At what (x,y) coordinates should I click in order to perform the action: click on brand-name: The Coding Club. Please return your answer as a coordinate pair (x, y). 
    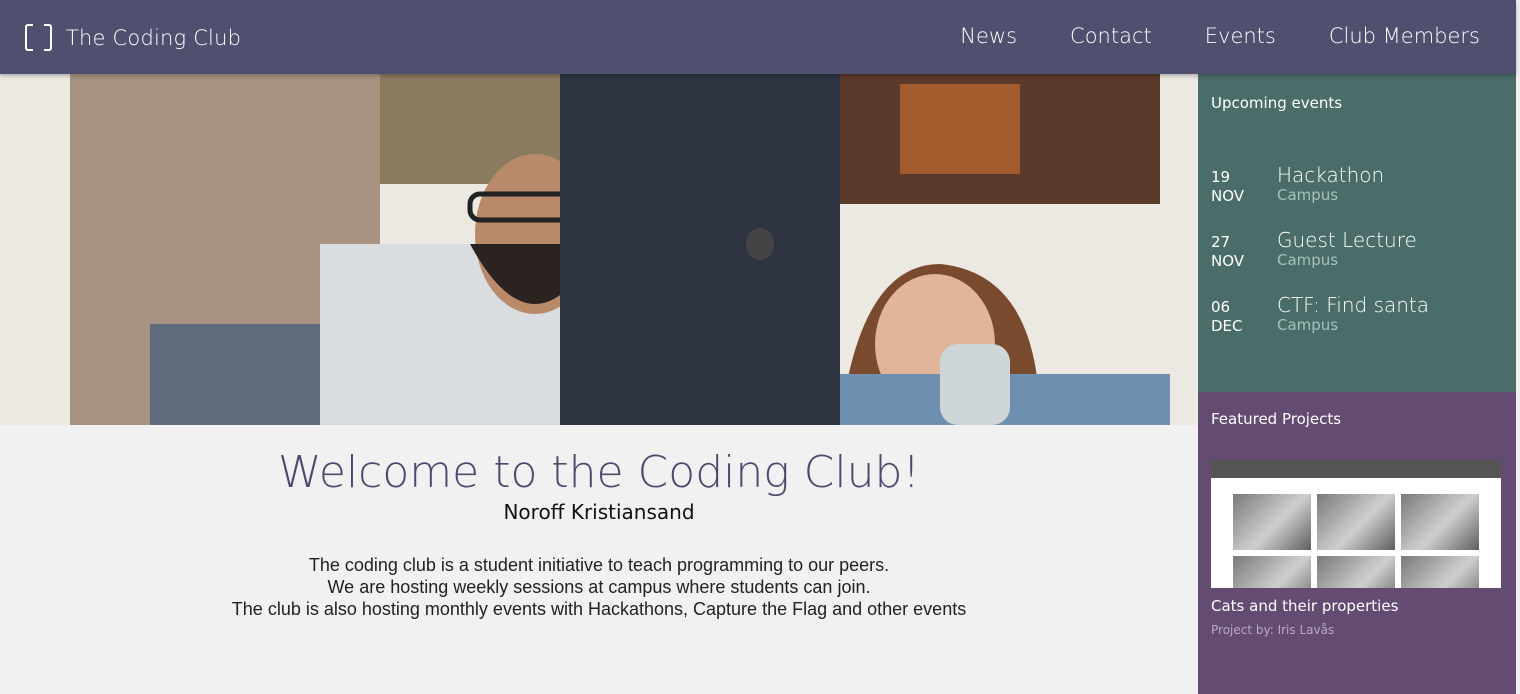
    Looking at the image, I should click on (154, 37).